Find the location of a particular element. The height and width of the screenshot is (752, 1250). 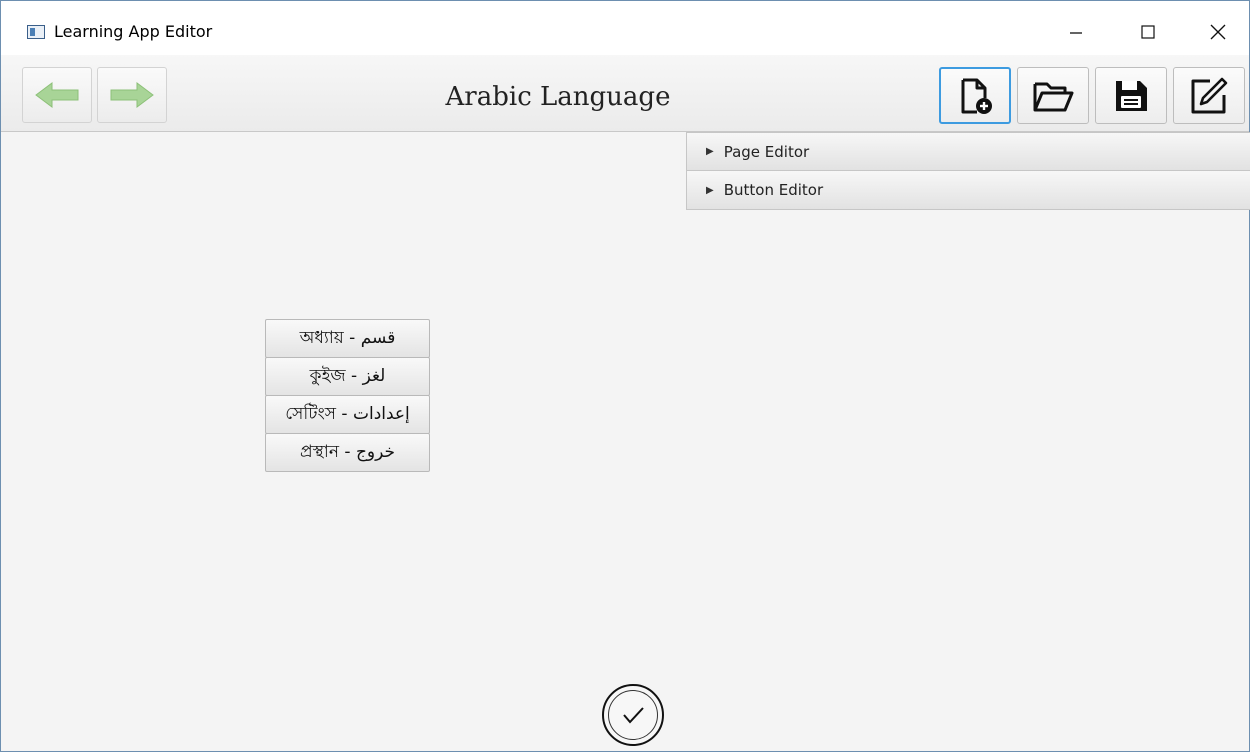

new-file-icon is located at coordinates (976, 96).